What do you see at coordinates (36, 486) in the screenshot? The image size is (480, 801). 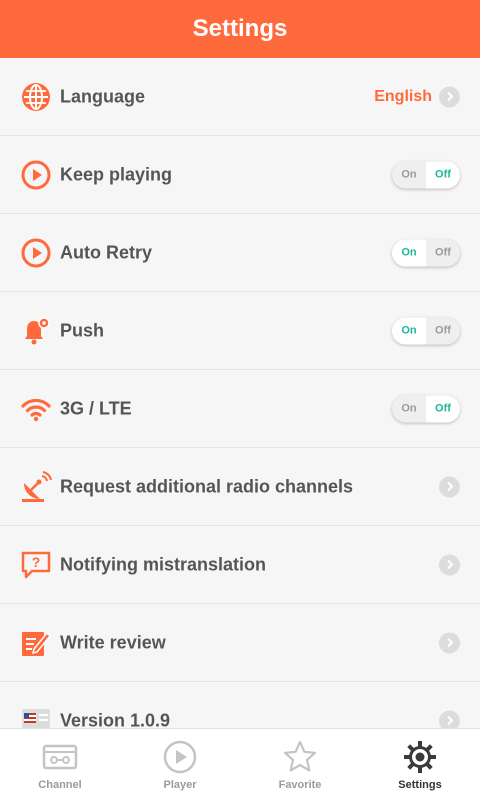 I see `satellite-dish-icon` at bounding box center [36, 486].